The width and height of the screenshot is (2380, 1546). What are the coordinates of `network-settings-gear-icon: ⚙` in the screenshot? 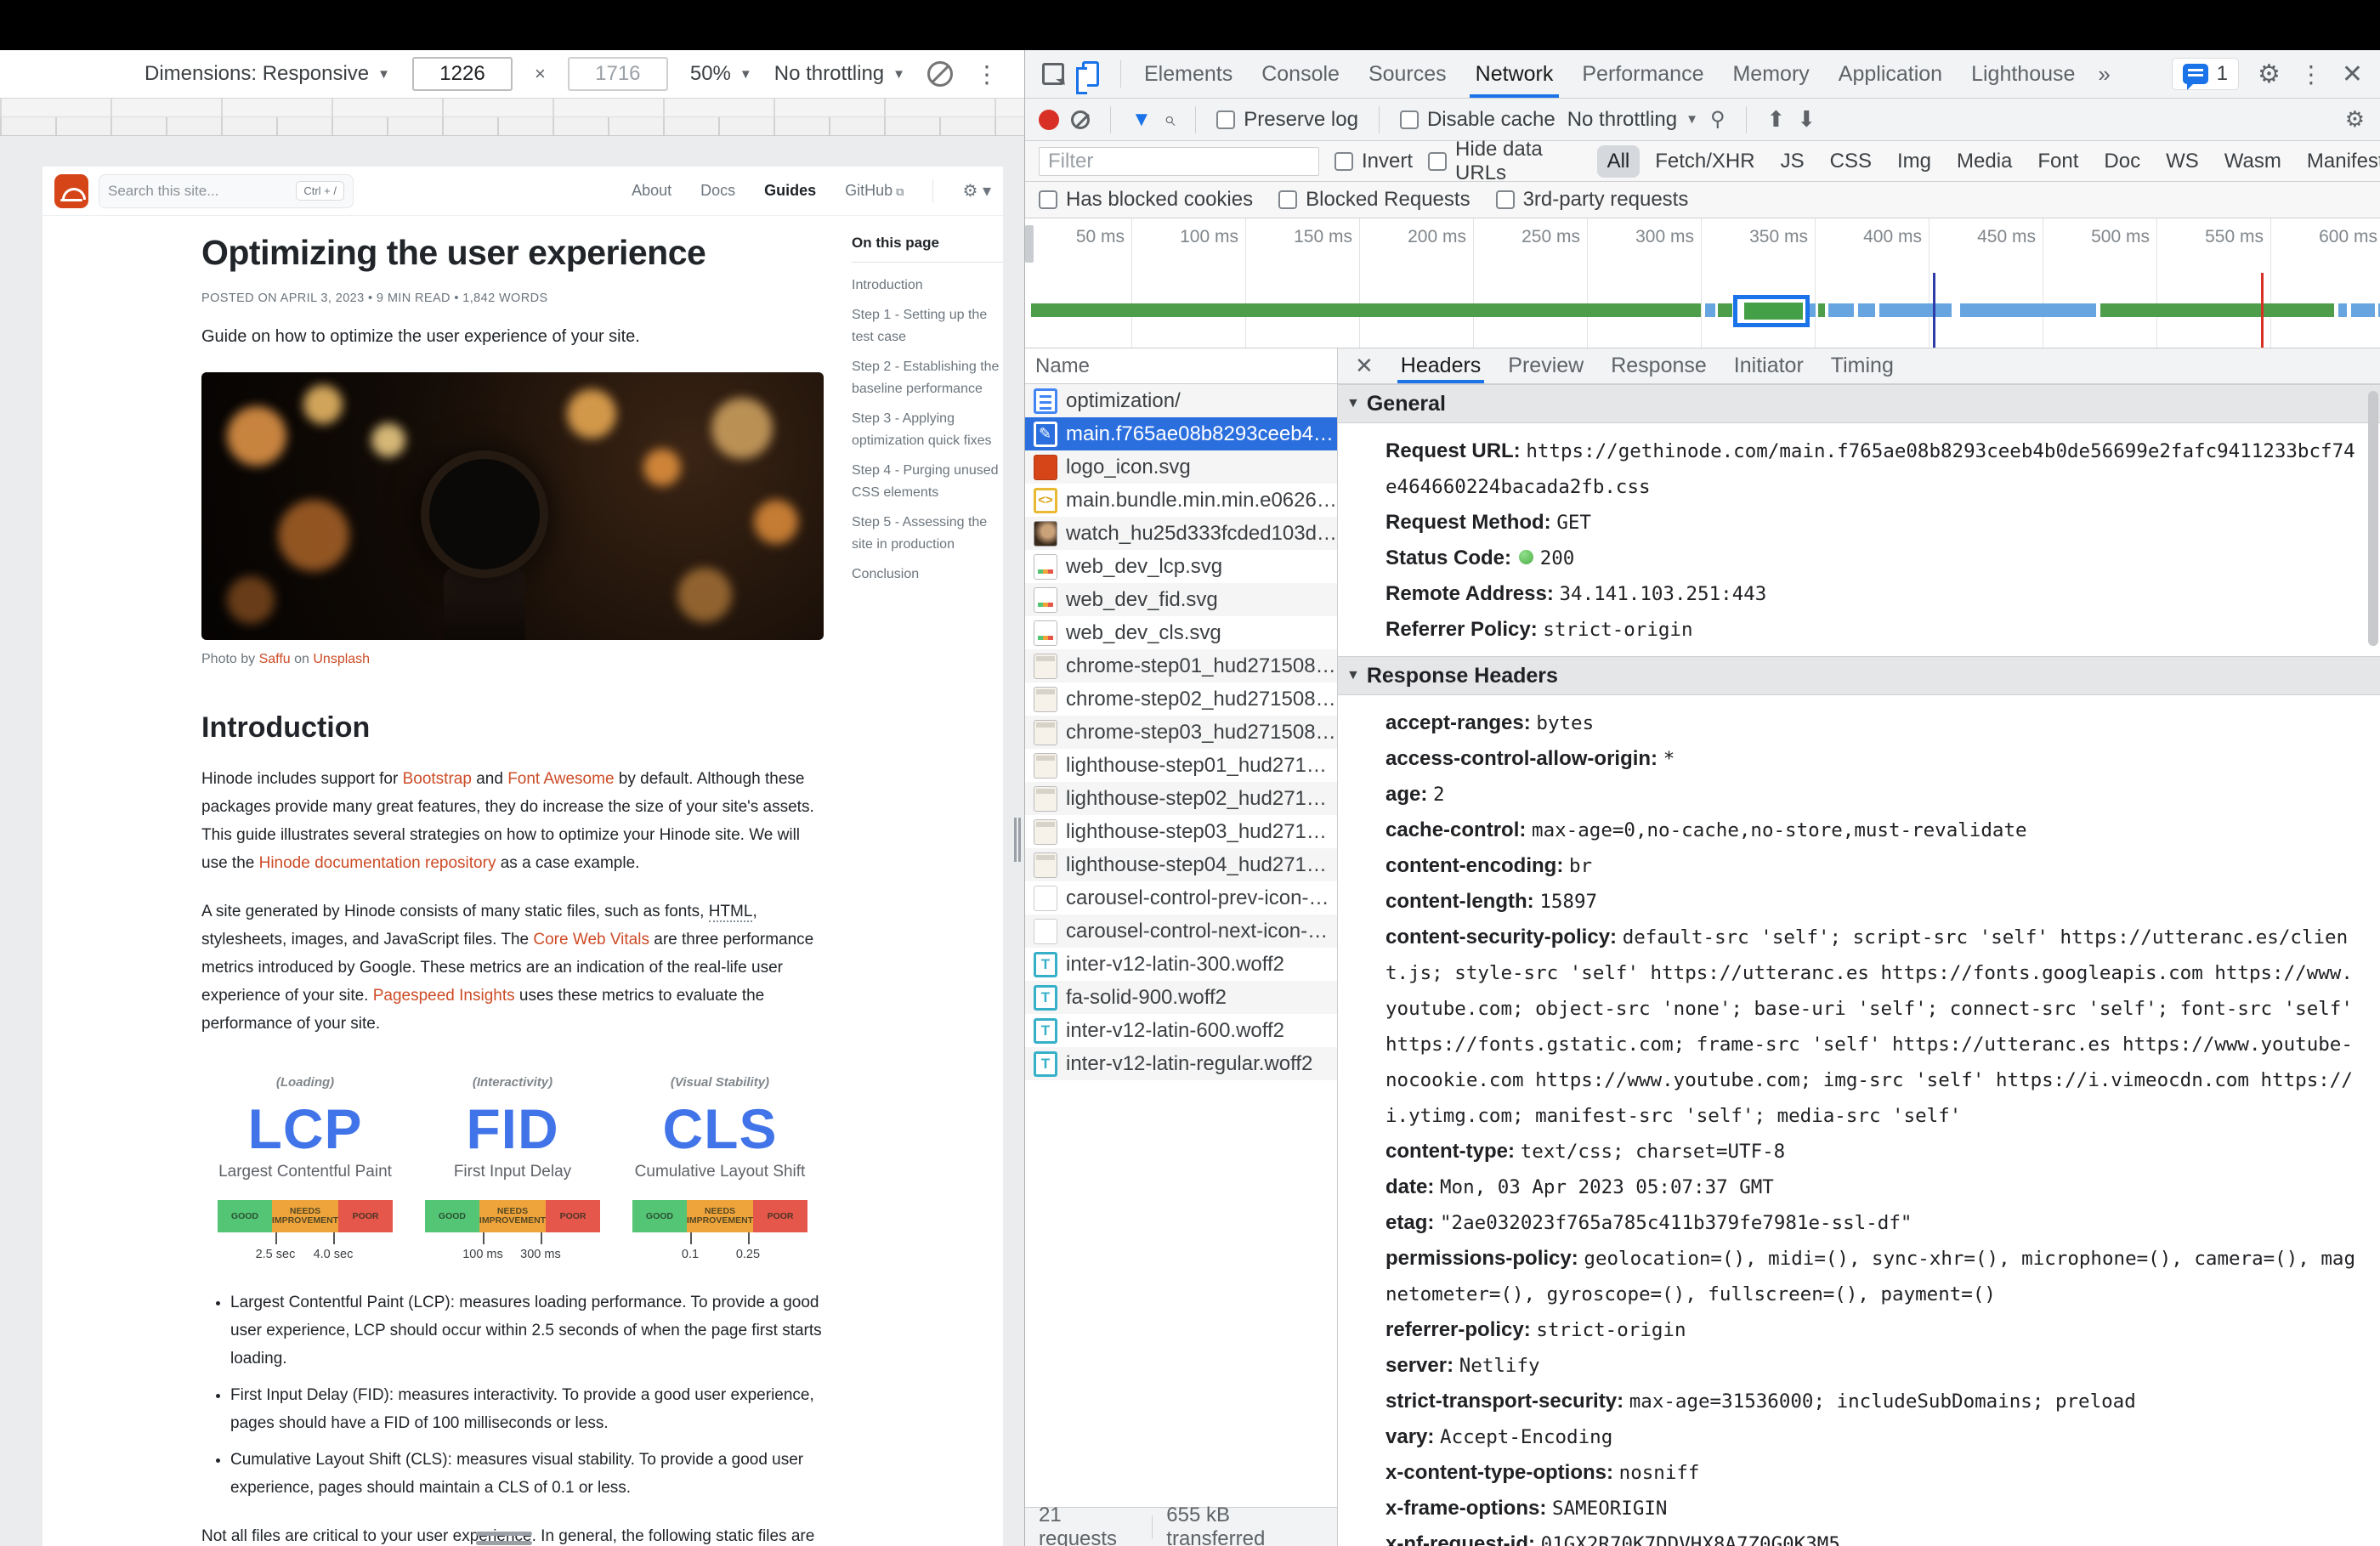 It's located at (2355, 119).